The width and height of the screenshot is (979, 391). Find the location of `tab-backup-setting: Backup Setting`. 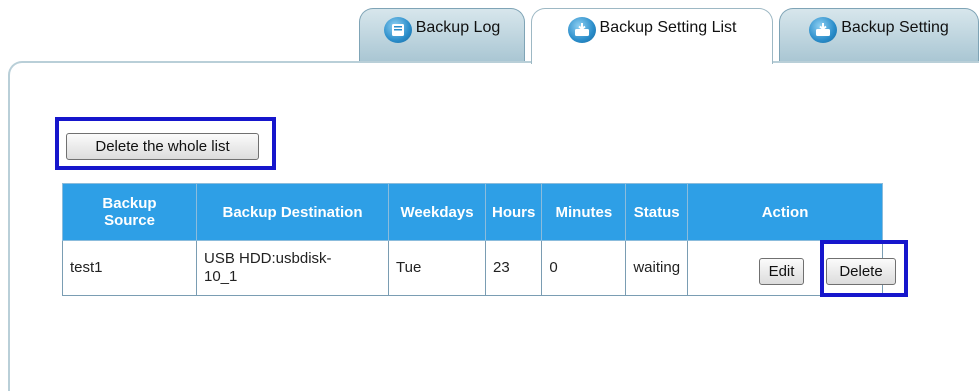

tab-backup-setting: Backup Setting is located at coordinates (879, 35).